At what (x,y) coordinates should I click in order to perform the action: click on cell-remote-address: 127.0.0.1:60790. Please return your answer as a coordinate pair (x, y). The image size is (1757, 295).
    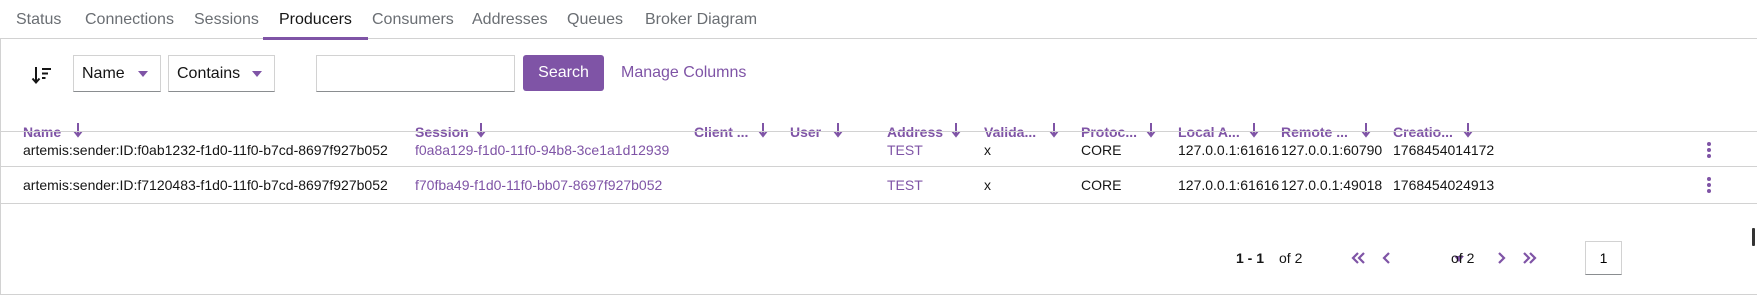
    Looking at the image, I should click on (1332, 150).